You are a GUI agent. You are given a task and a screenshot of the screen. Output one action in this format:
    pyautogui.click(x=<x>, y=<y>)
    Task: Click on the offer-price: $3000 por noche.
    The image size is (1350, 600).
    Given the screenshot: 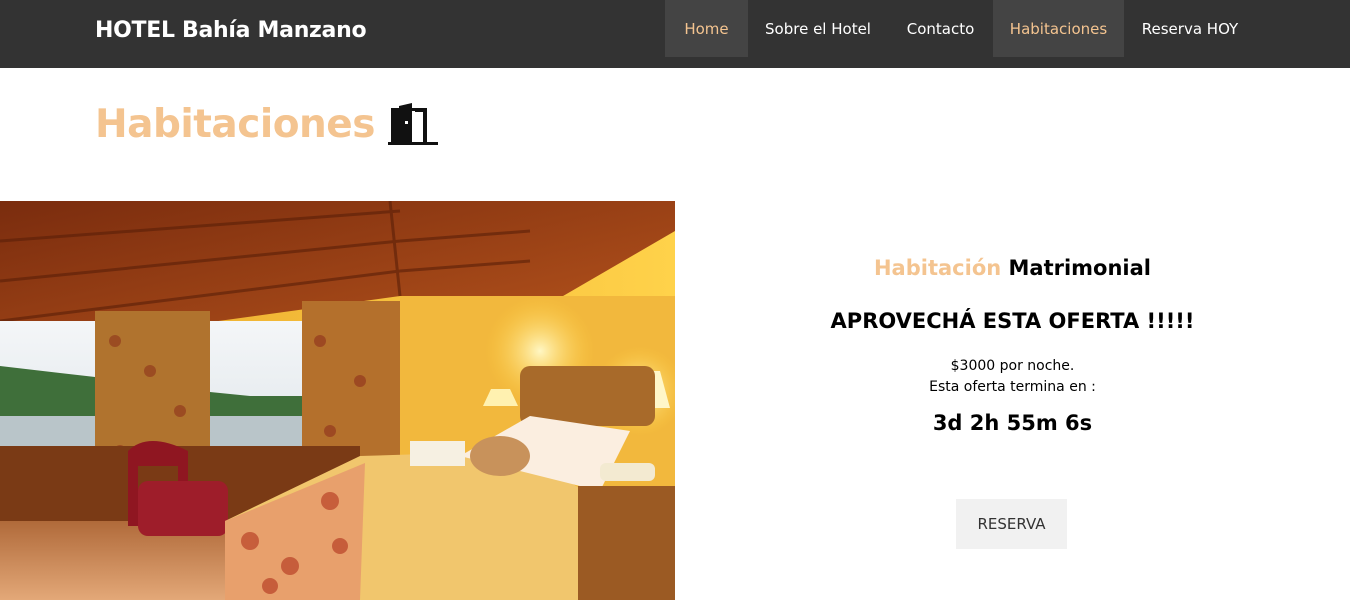 What is the action you would take?
    pyautogui.click(x=1012, y=366)
    